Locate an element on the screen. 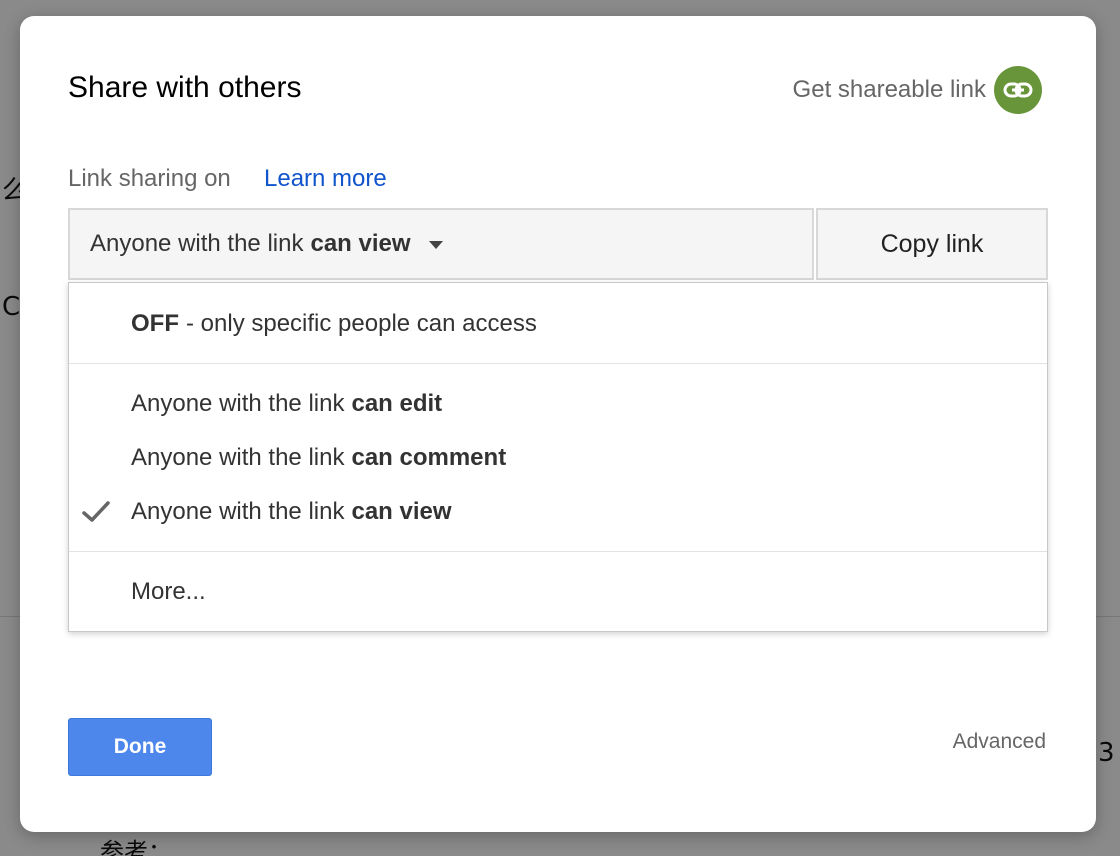 This screenshot has height=856, width=1120. advanced-link: Advanced is located at coordinates (999, 742).